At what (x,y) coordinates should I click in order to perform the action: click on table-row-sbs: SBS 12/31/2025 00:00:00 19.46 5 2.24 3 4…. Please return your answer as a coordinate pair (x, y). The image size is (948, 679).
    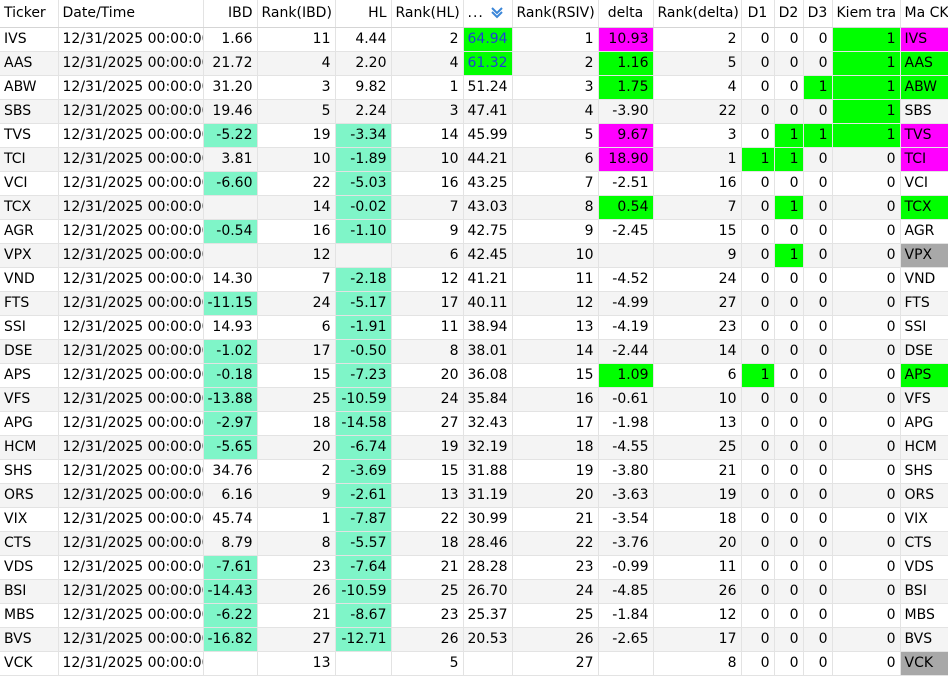
    Looking at the image, I should click on (474, 111).